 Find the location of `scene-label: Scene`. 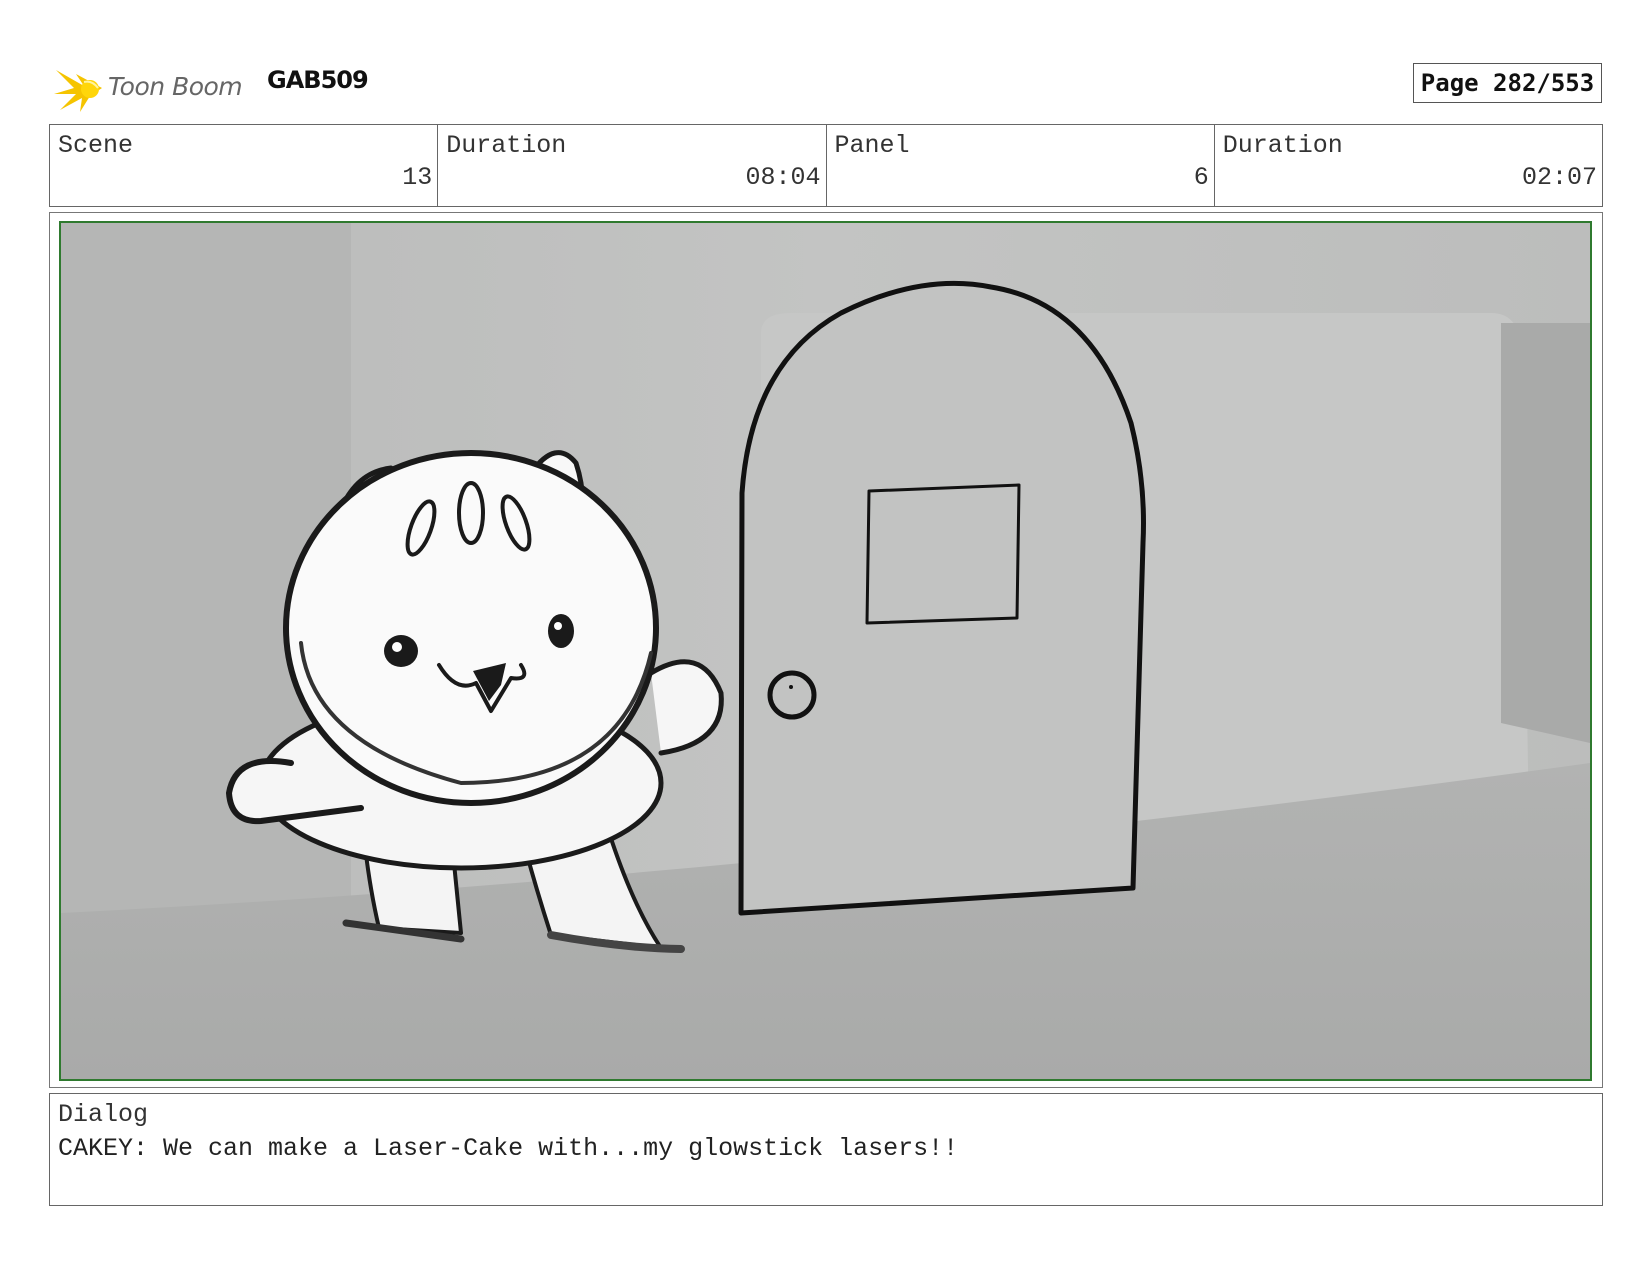

scene-label: Scene is located at coordinates (96, 145).